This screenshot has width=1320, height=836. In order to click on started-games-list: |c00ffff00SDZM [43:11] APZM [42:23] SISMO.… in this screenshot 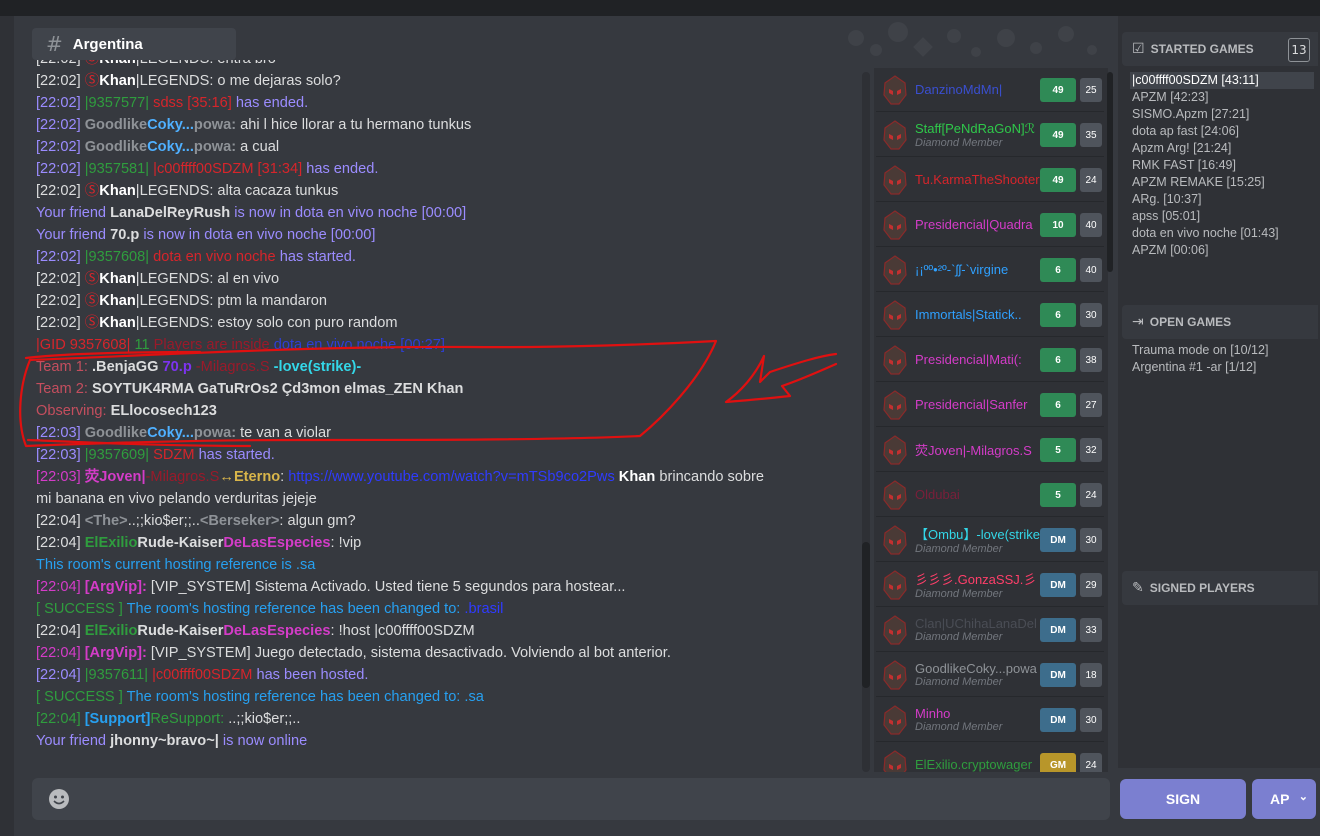, I will do `click(1222, 165)`.